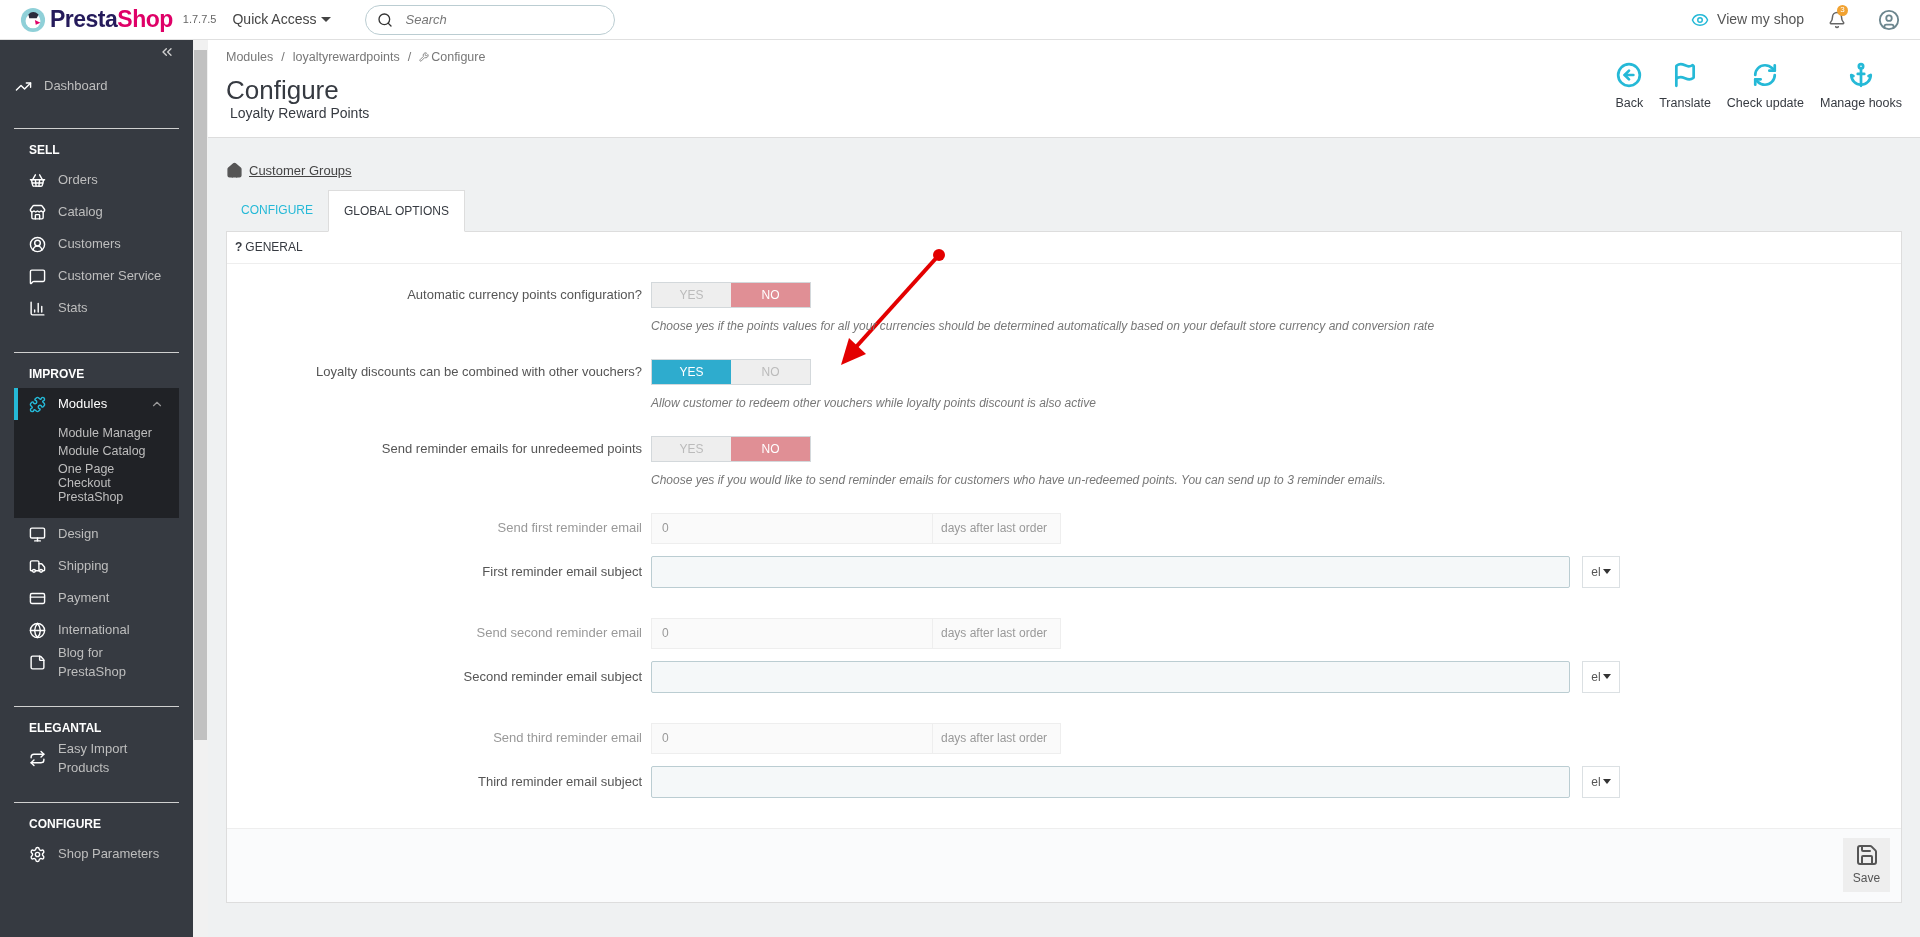 Image resolution: width=1920 pixels, height=937 pixels. What do you see at coordinates (96, 758) in the screenshot?
I see `sidebar-item: Easy Import Products` at bounding box center [96, 758].